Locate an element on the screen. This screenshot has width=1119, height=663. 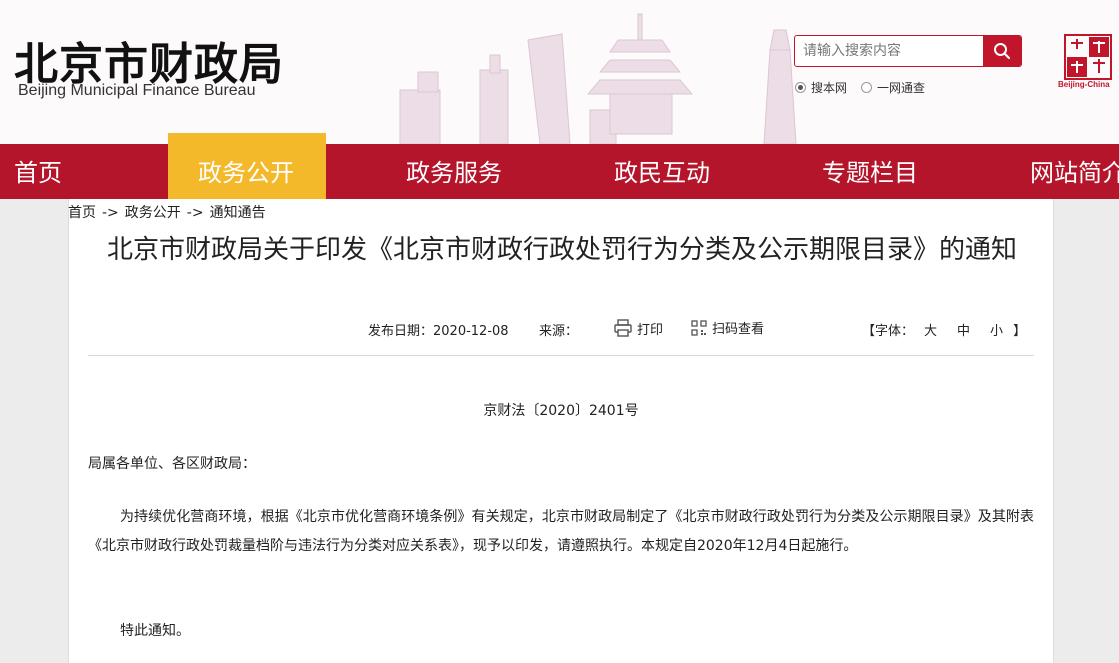
nav-item-about: 网站简介 is located at coordinates (1074, 171).